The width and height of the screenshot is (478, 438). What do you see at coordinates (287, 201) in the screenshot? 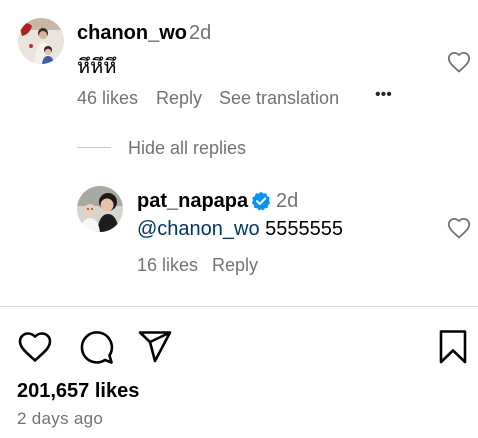
I see `reply-timestamp: 2d` at bounding box center [287, 201].